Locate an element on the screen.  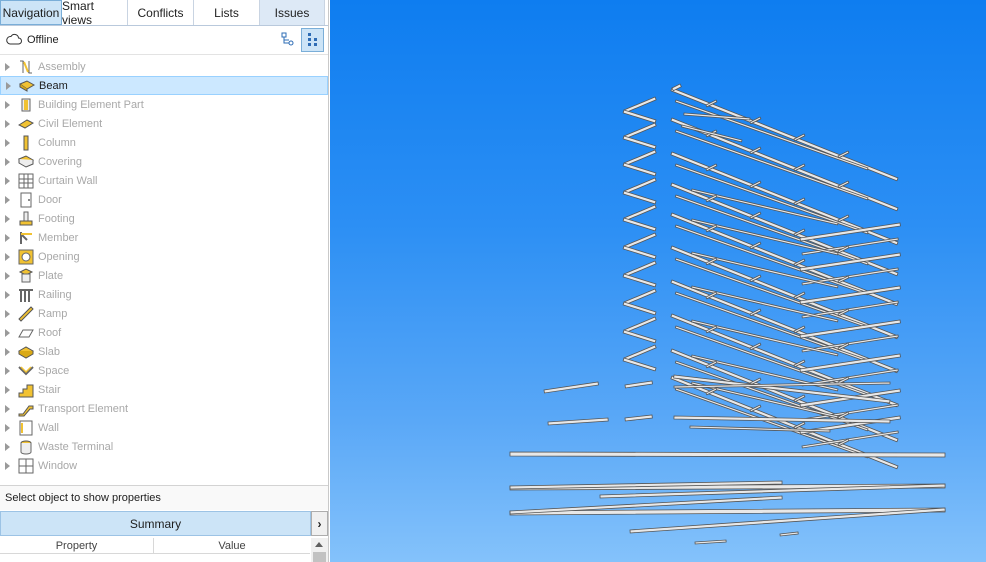
tree-item-column: Column is located at coordinates (164, 142).